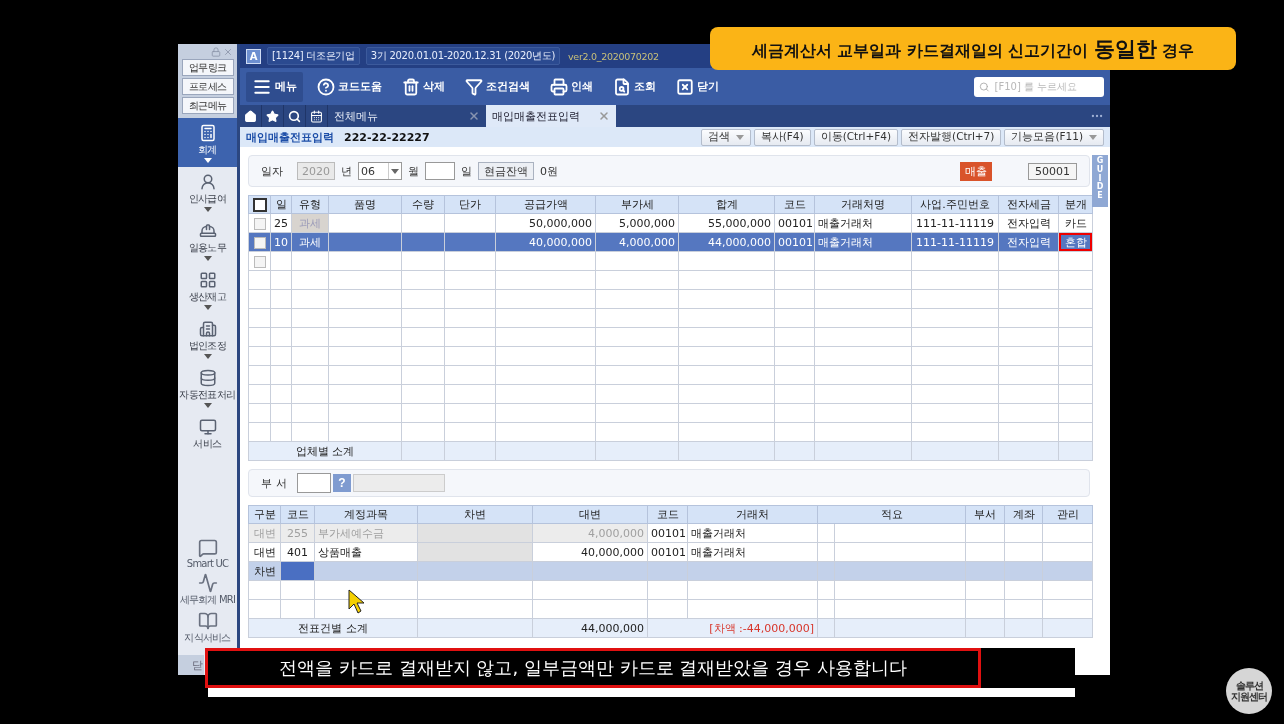 This screenshot has height=724, width=1284. I want to click on module-button: 법인조정, so click(207, 338).